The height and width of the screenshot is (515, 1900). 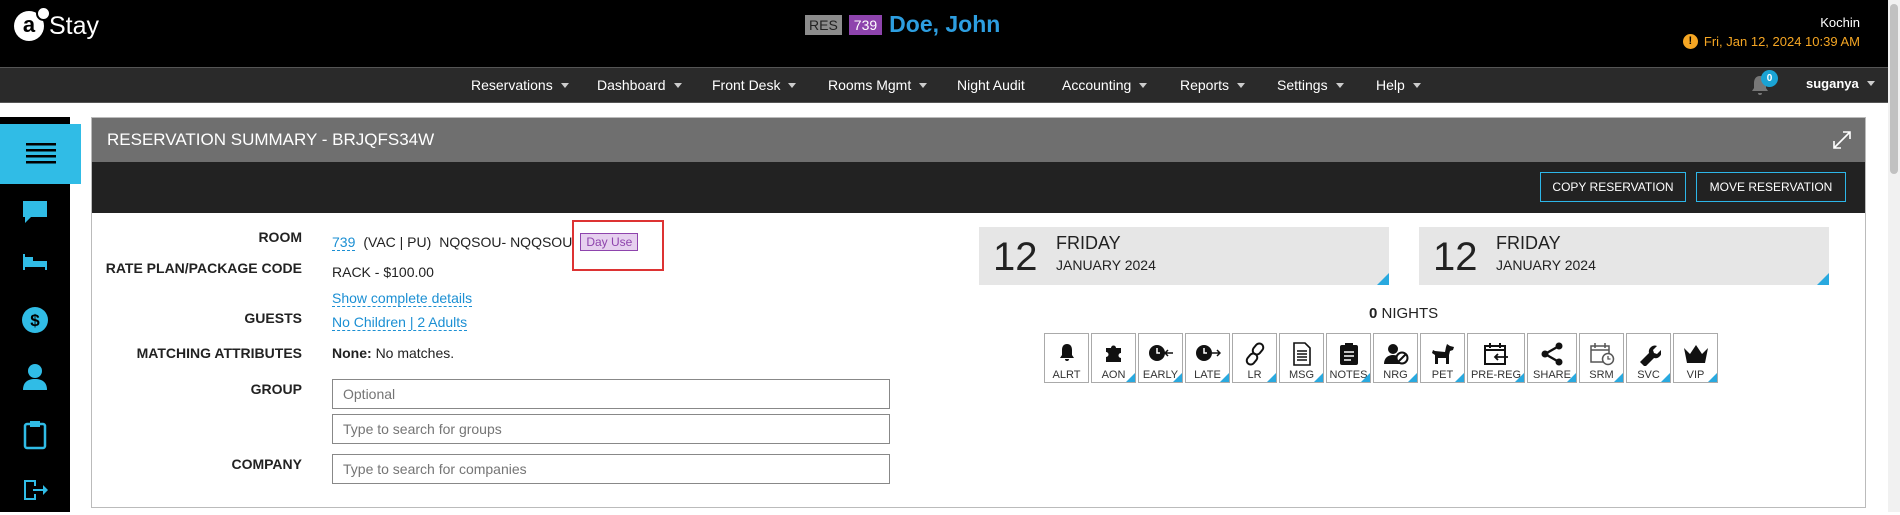 What do you see at coordinates (1840, 22) in the screenshot?
I see `property-city: Kochin` at bounding box center [1840, 22].